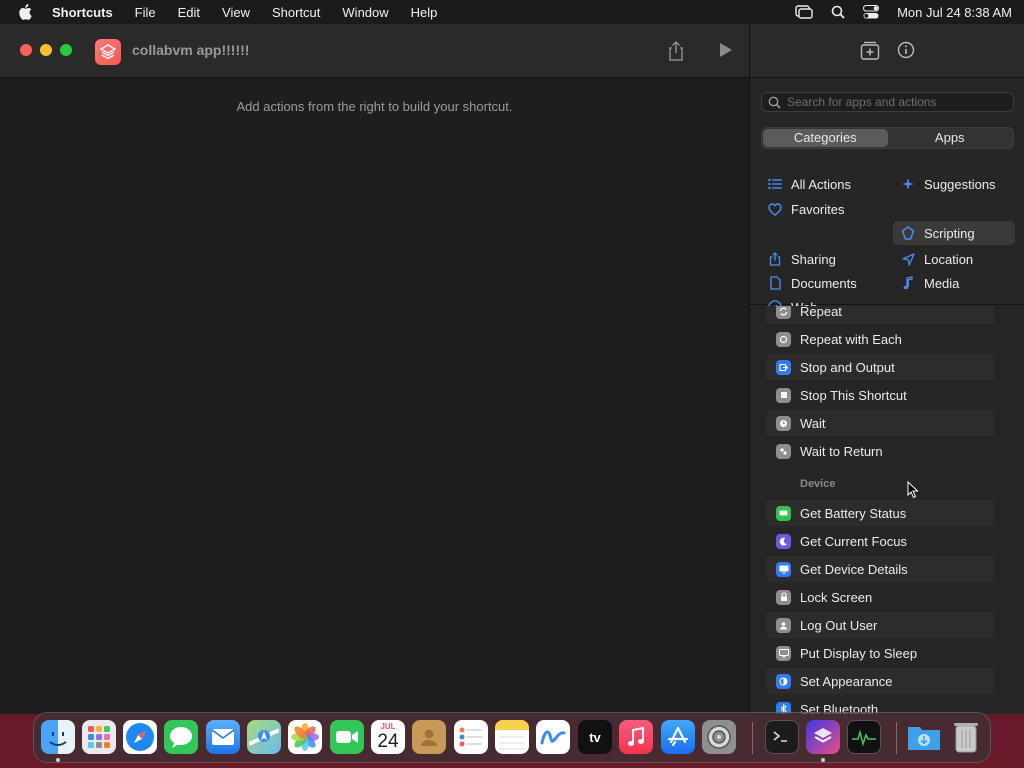 This screenshot has height=768, width=1024. Describe the element at coordinates (954, 283) in the screenshot. I see `category-media: Media` at that location.